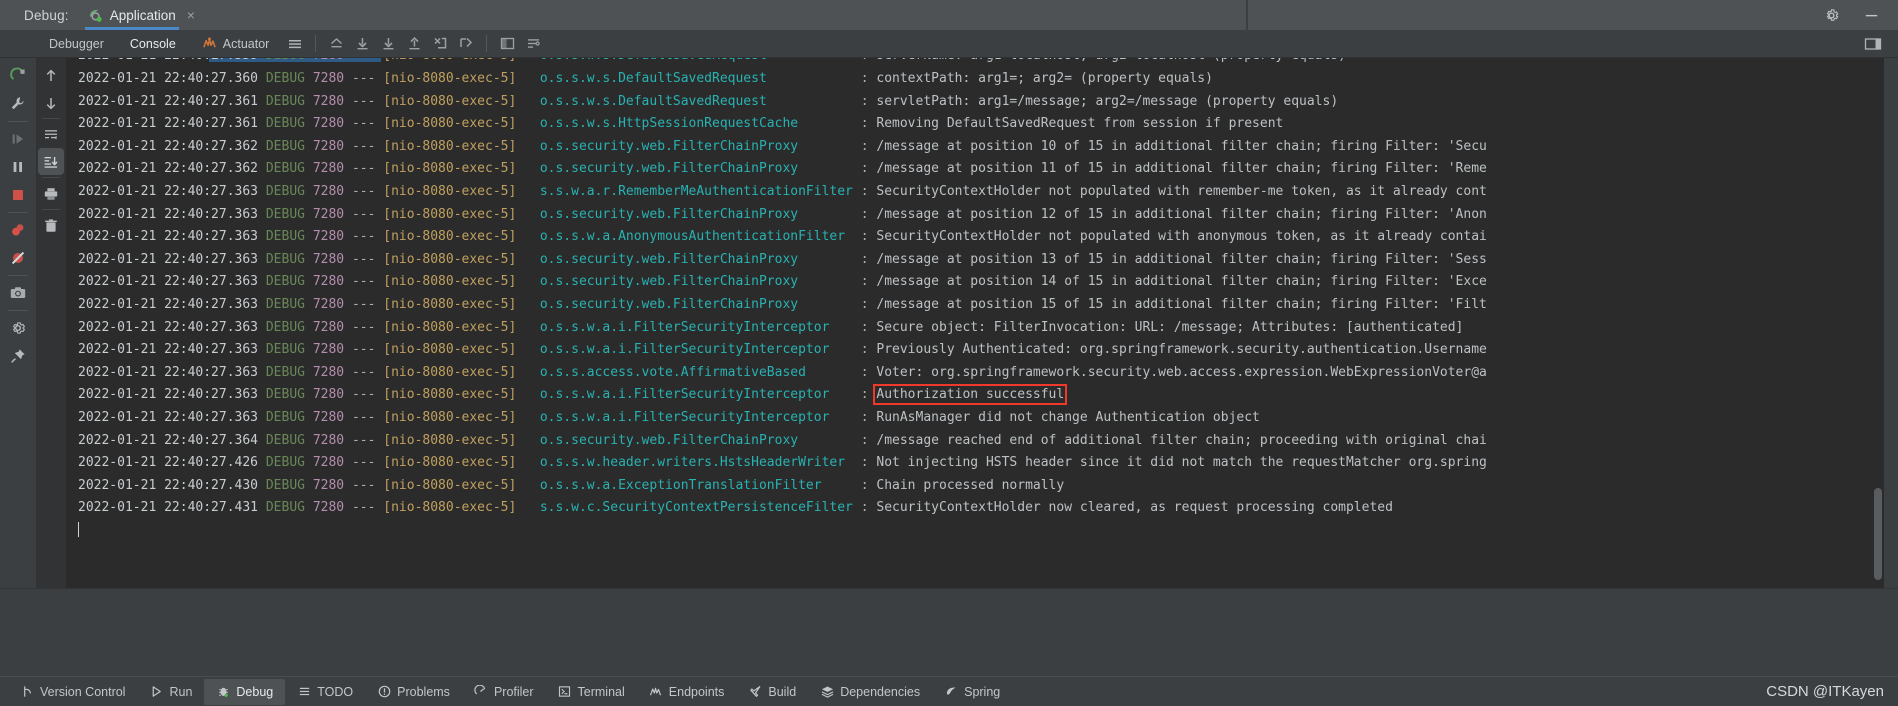 Image resolution: width=1898 pixels, height=706 pixels. What do you see at coordinates (755, 692) in the screenshot?
I see `hammer-icon` at bounding box center [755, 692].